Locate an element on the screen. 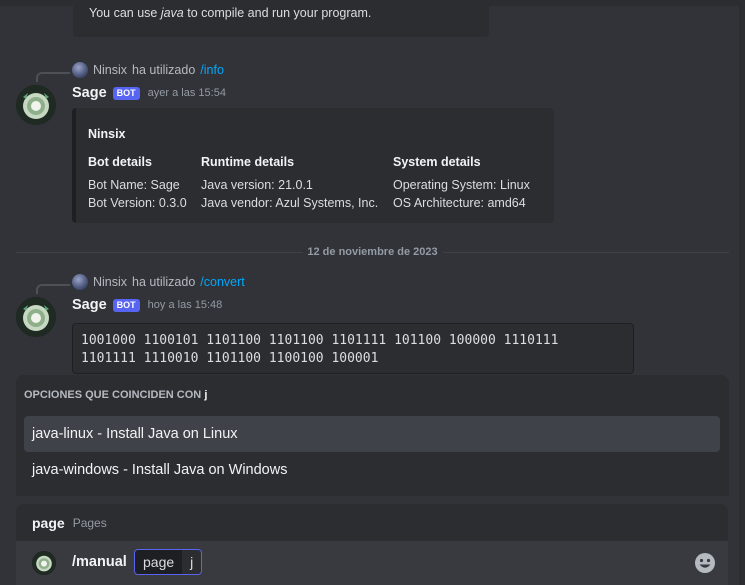 The width and height of the screenshot is (745, 585). timestamp: hoy a las 15:48 is located at coordinates (185, 305).